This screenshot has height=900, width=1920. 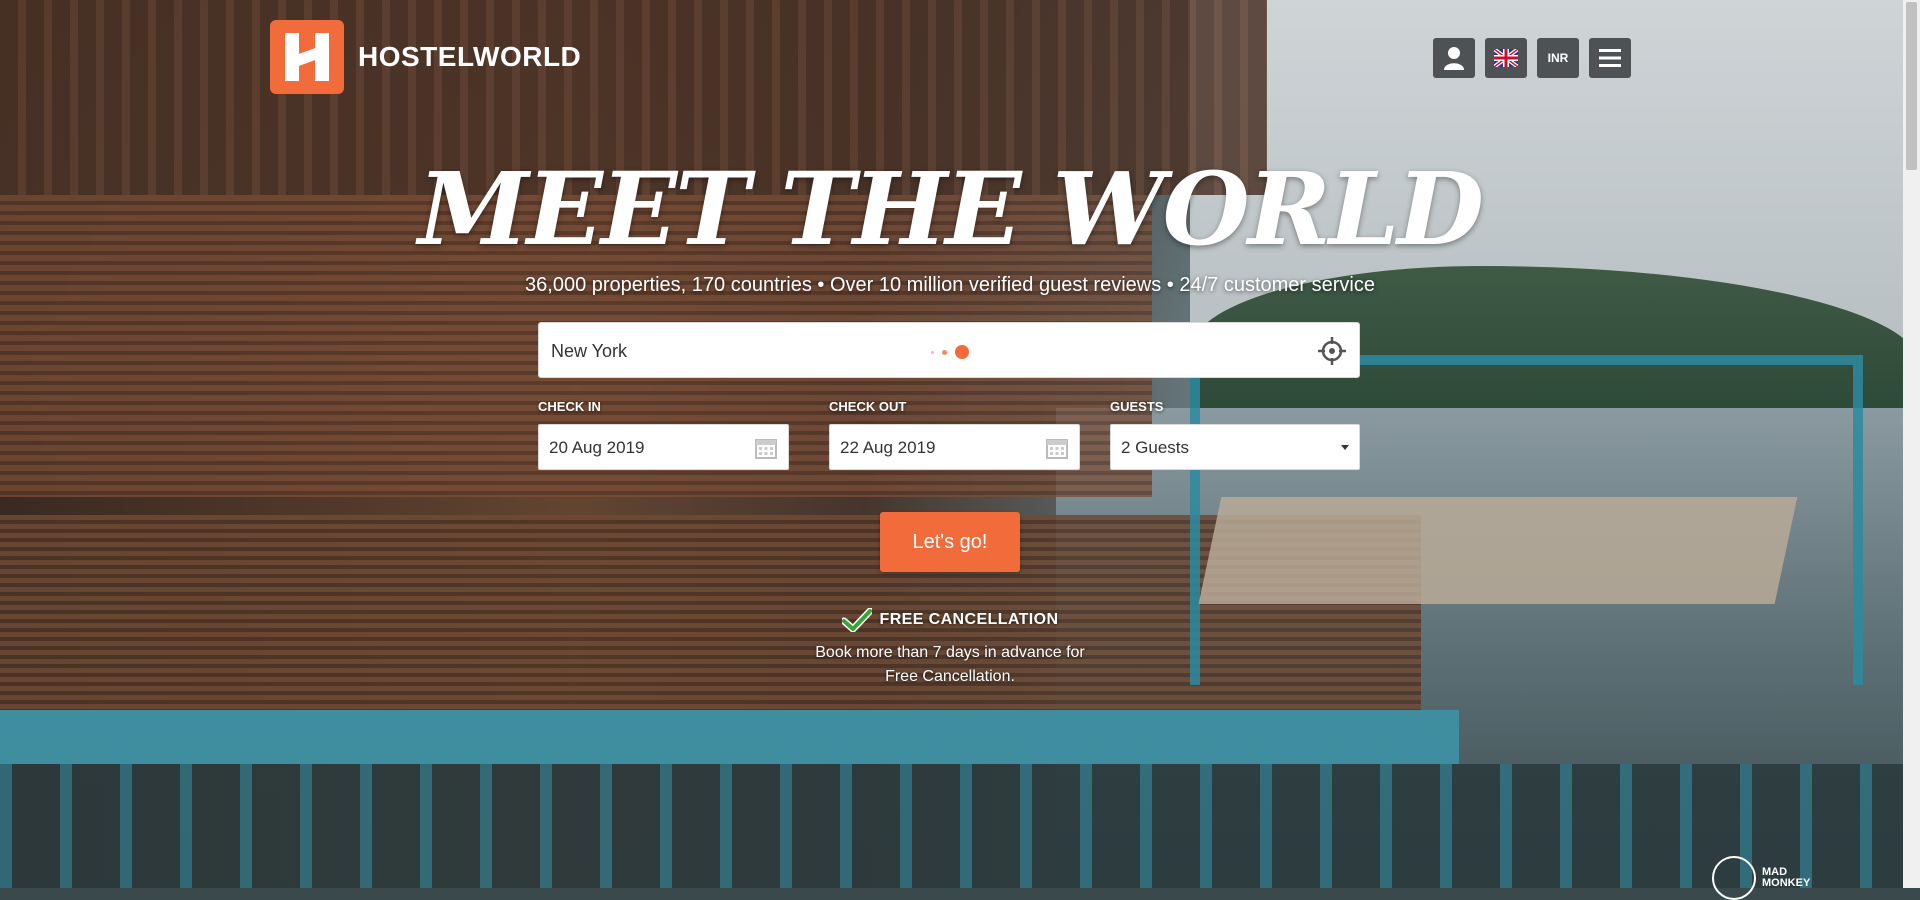 I want to click on page-scrollbar, so click(x=1911, y=444).